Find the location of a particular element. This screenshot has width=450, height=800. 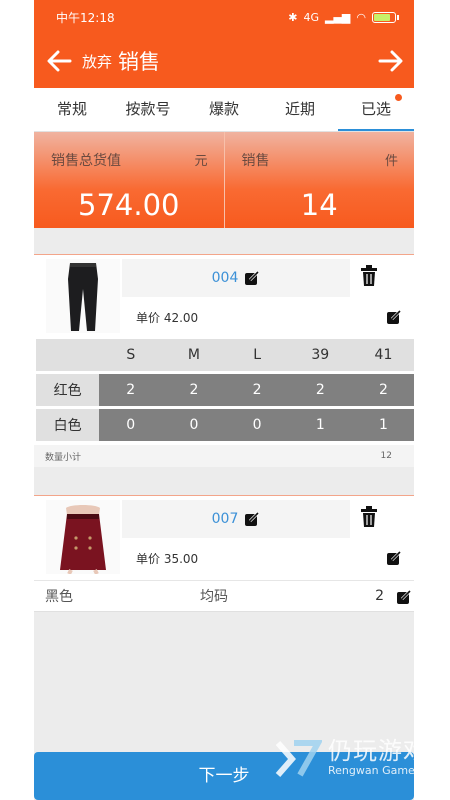

network-label: 4G is located at coordinates (311, 17).